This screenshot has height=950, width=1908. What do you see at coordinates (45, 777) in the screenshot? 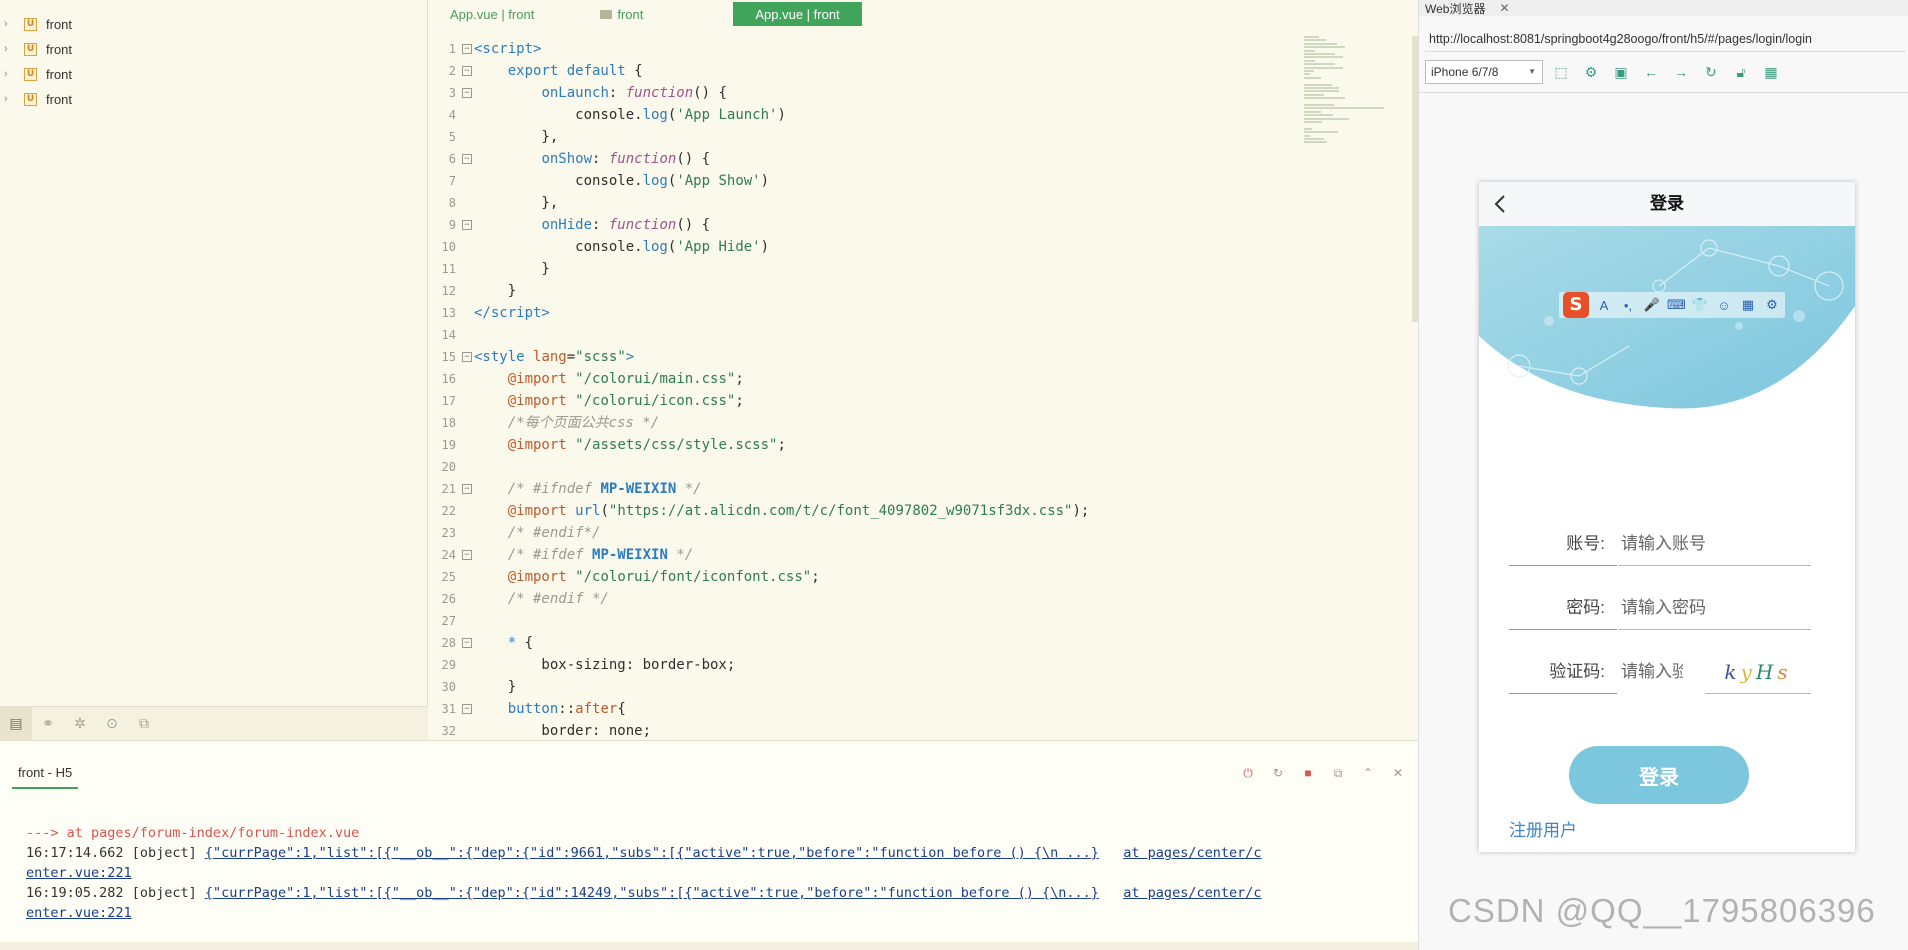
I see `console-tab: front - H5` at bounding box center [45, 777].